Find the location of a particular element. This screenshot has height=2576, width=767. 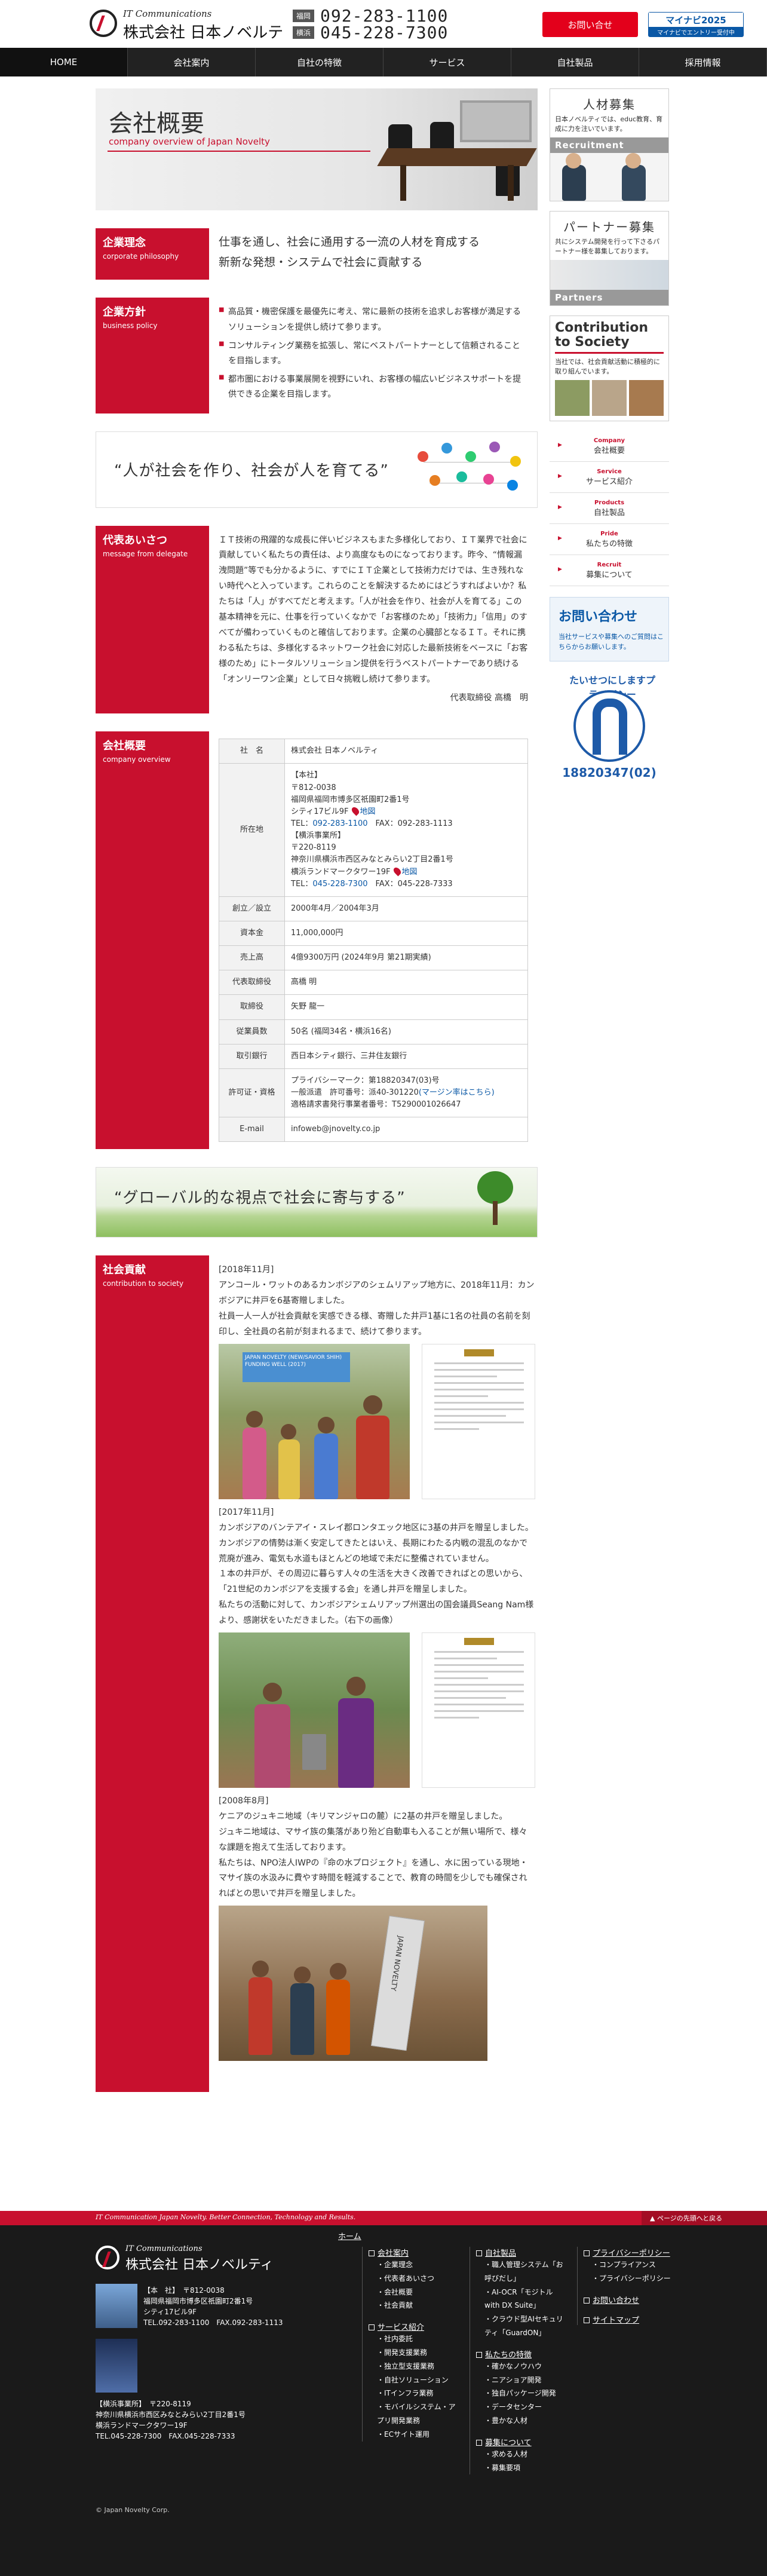

side-menu-service: Serviceサービス紹介 is located at coordinates (609, 478).